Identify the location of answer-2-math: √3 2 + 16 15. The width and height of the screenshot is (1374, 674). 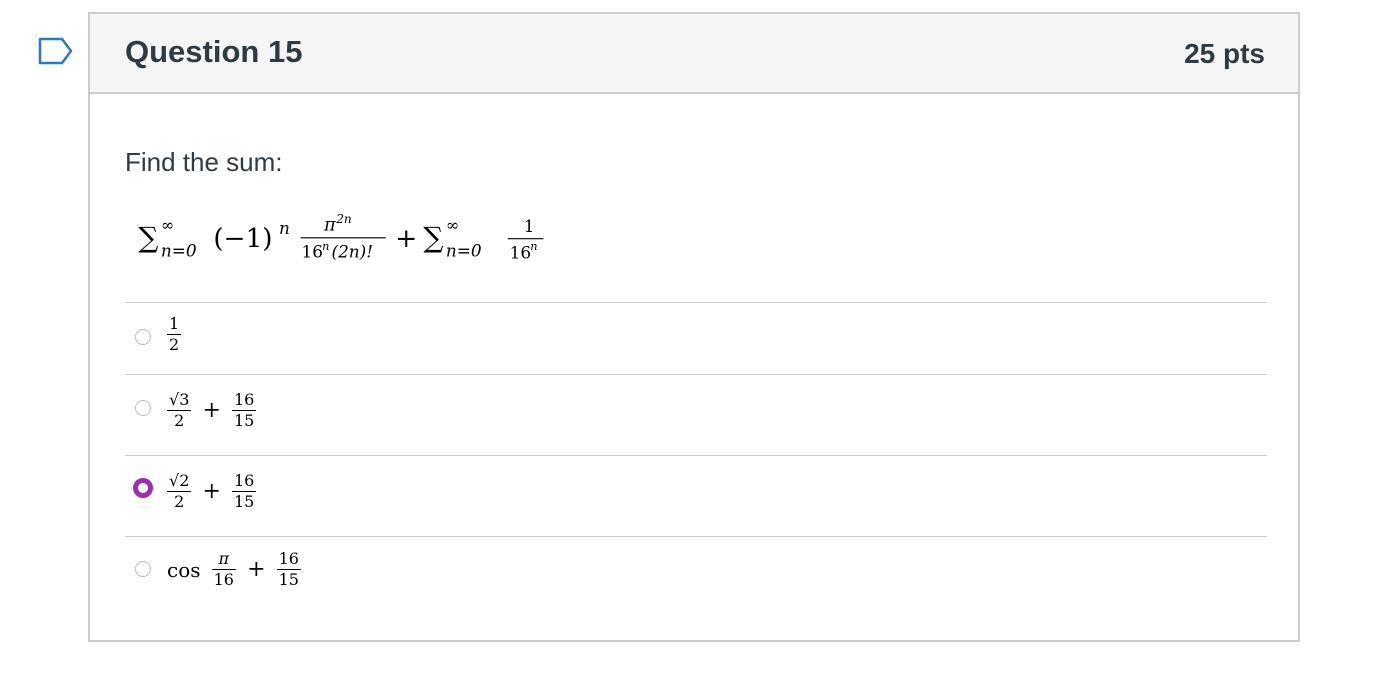
(212, 410).